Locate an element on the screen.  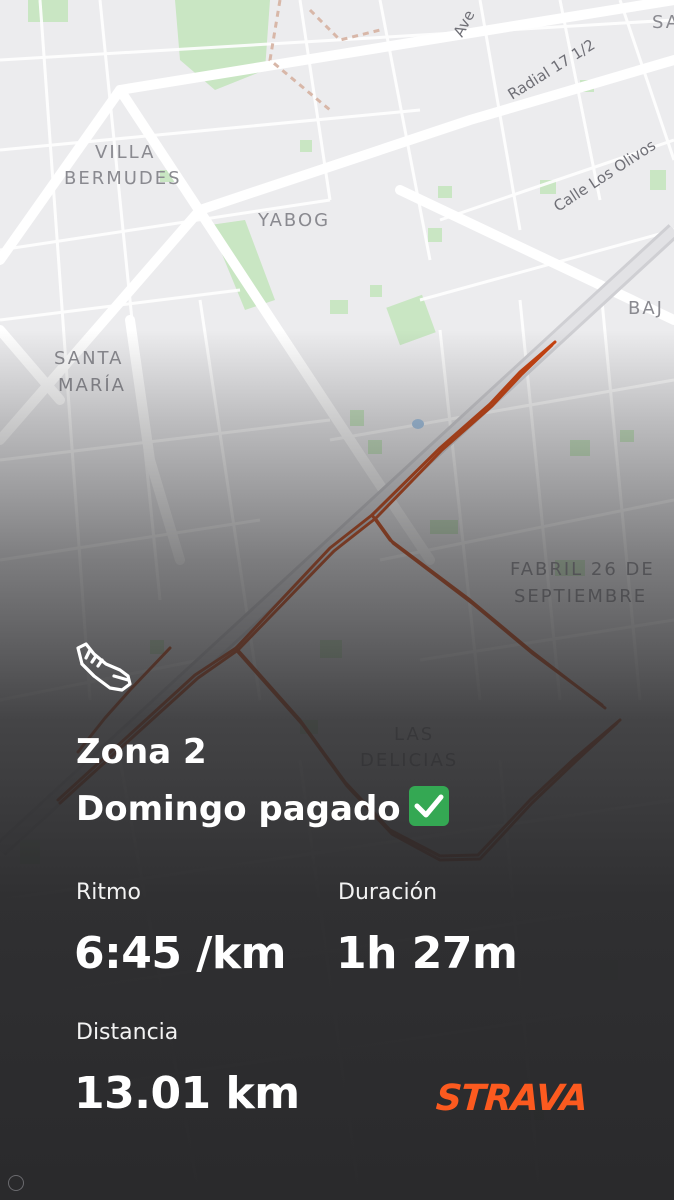
duration-label: Duración is located at coordinates (388, 892).